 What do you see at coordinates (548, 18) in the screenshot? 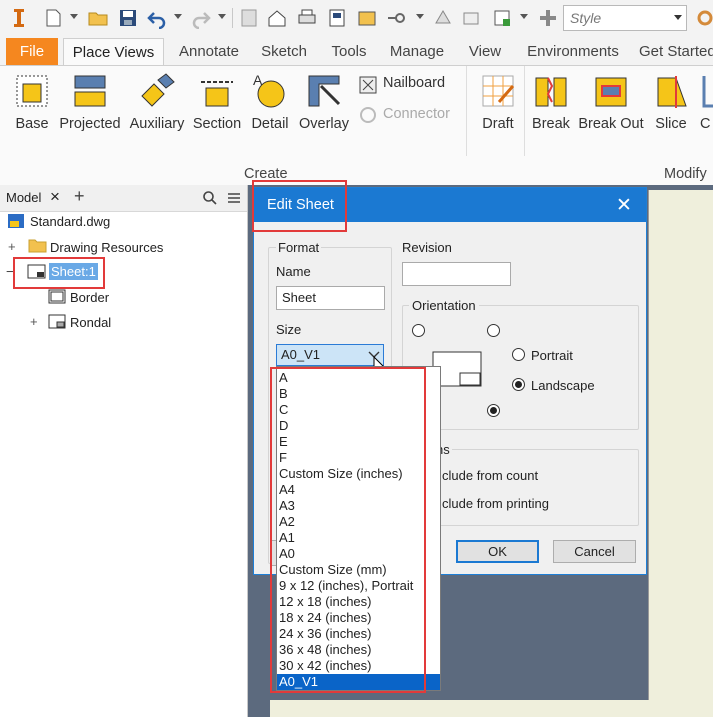
I see `plus-icon` at bounding box center [548, 18].